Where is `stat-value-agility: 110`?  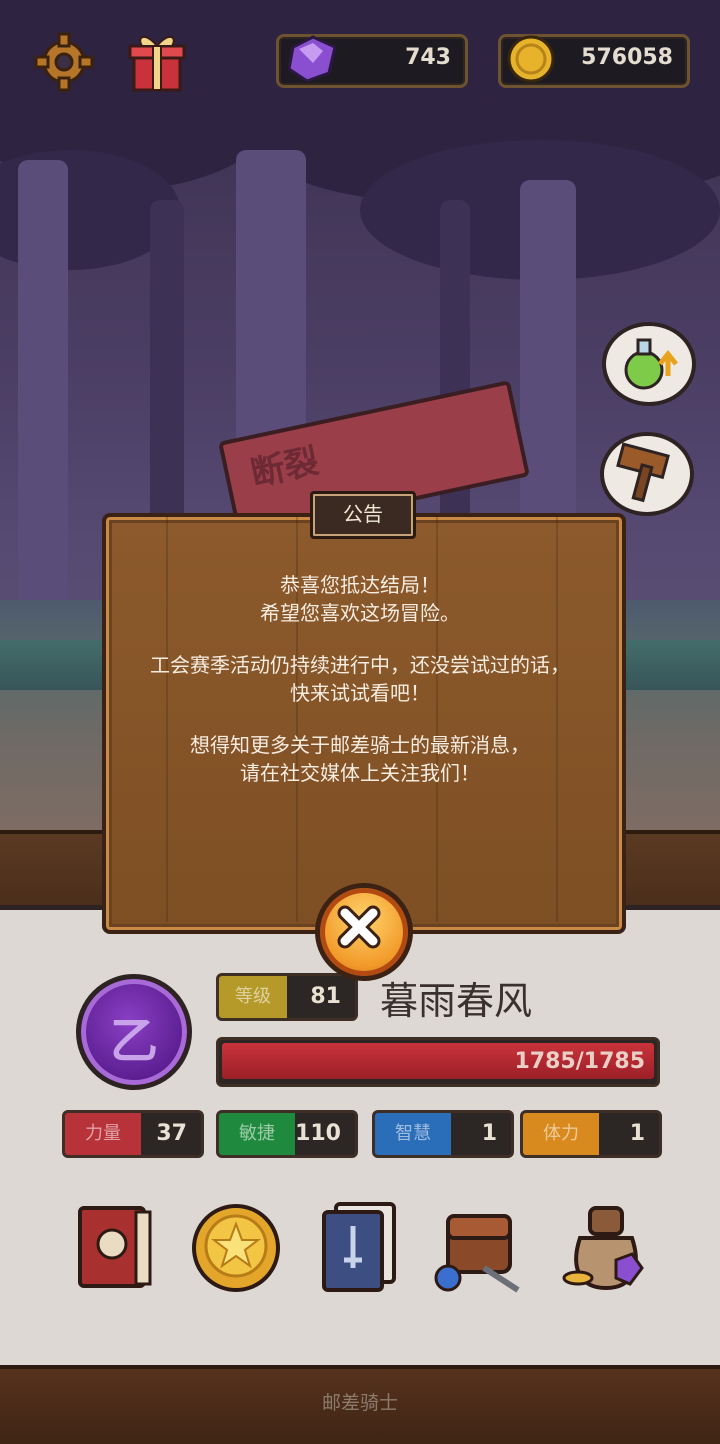
stat-value-agility: 110 is located at coordinates (318, 1133).